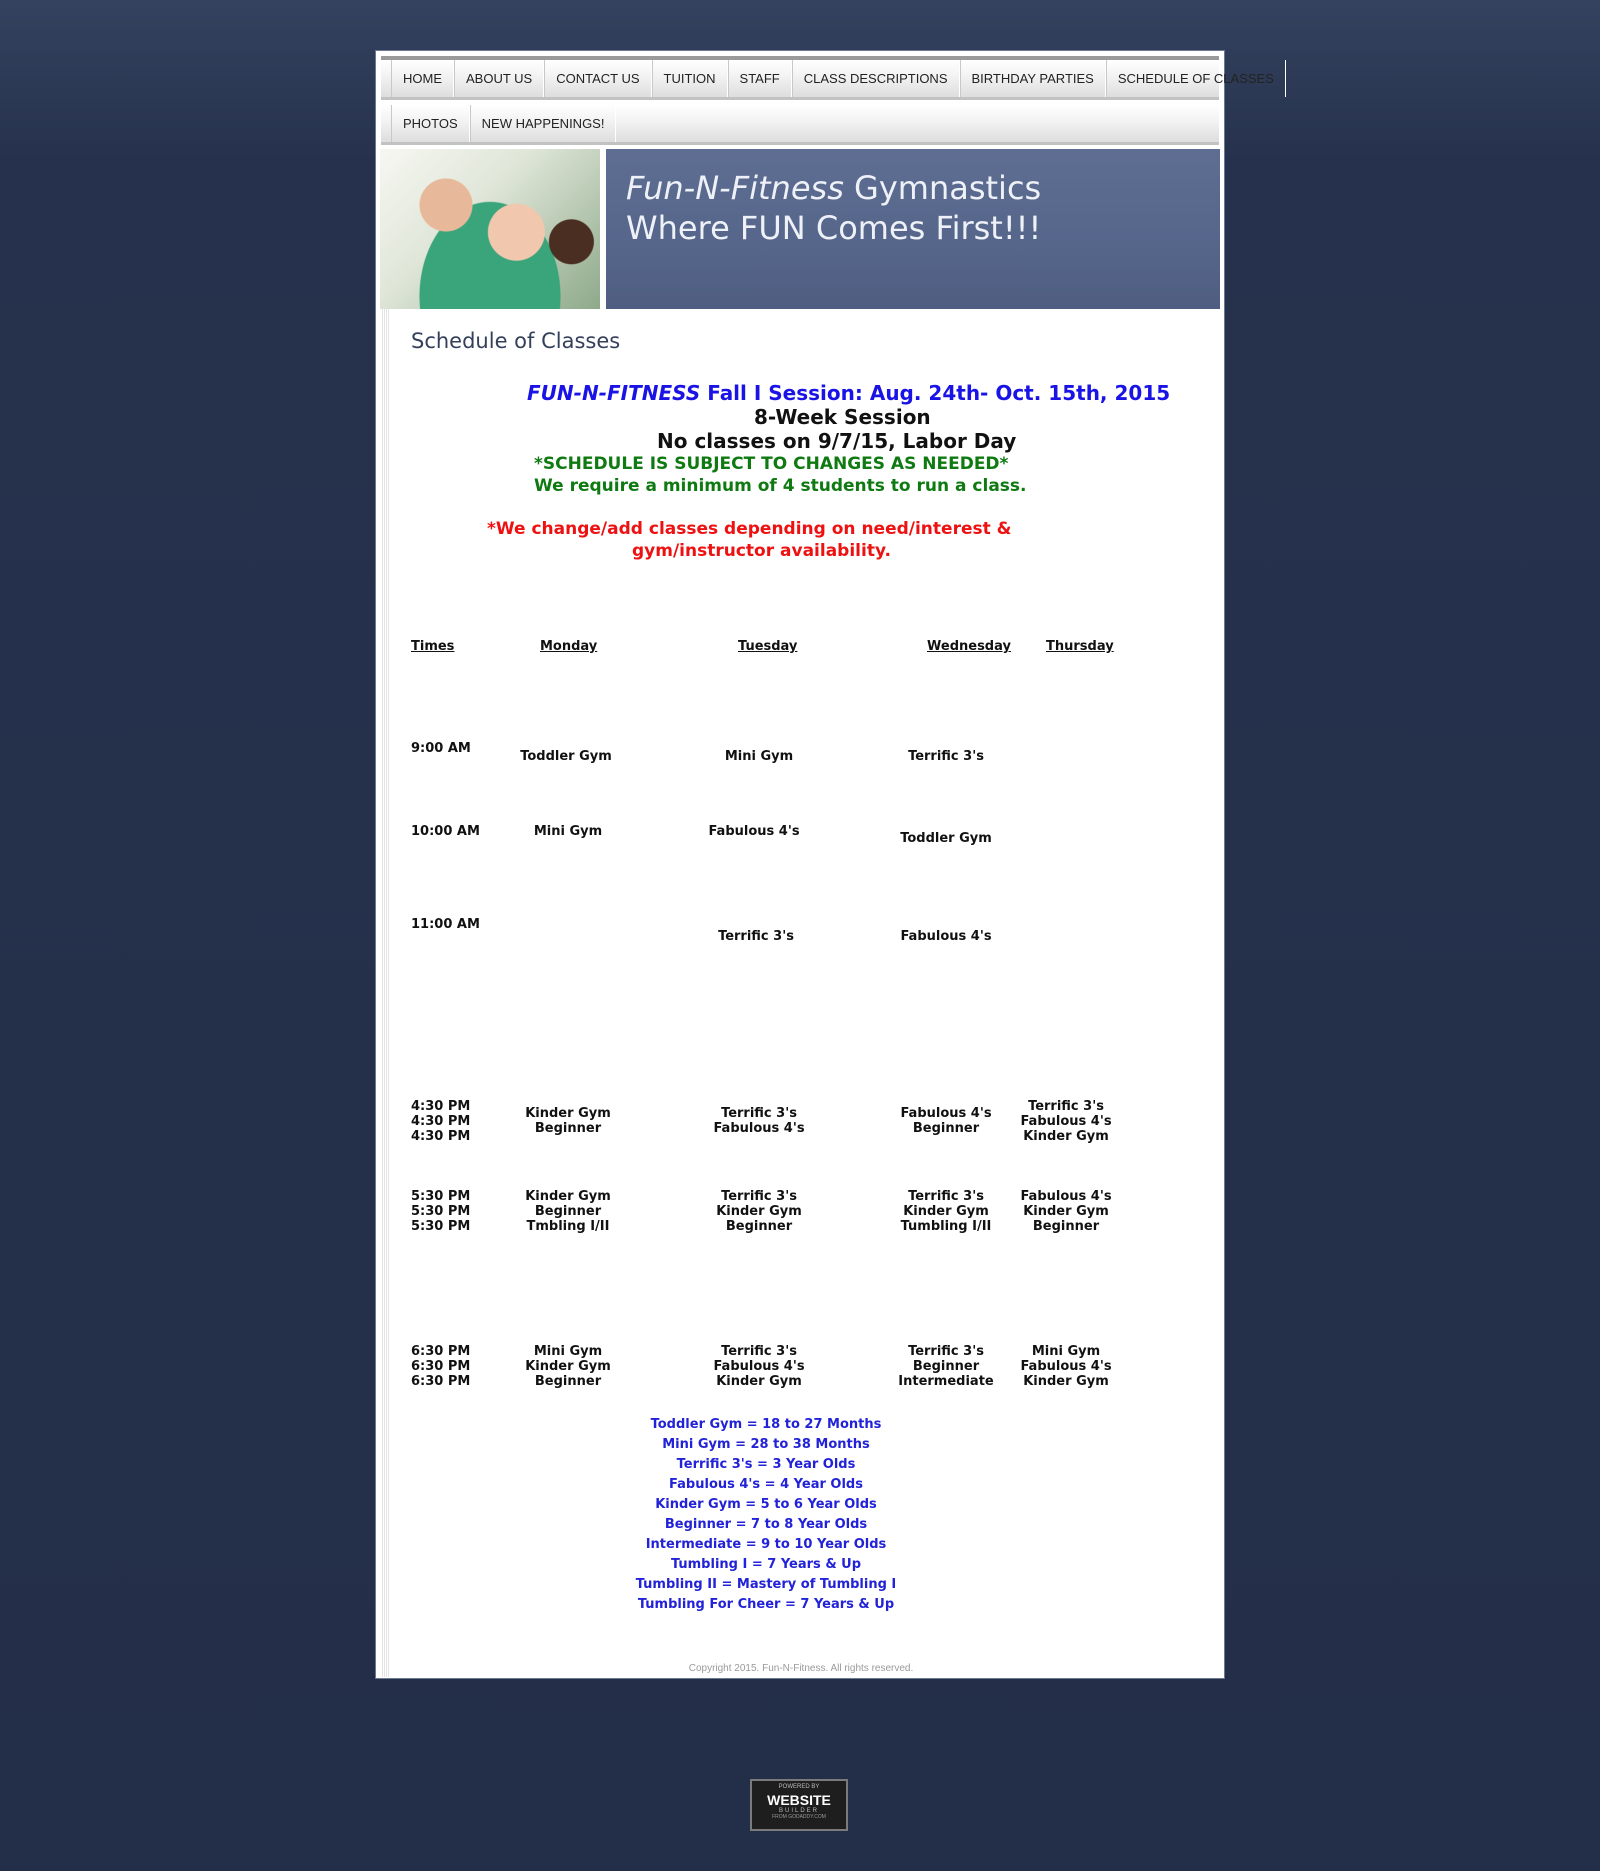  What do you see at coordinates (430, 123) in the screenshot?
I see `nav-photos: PHOTOS` at bounding box center [430, 123].